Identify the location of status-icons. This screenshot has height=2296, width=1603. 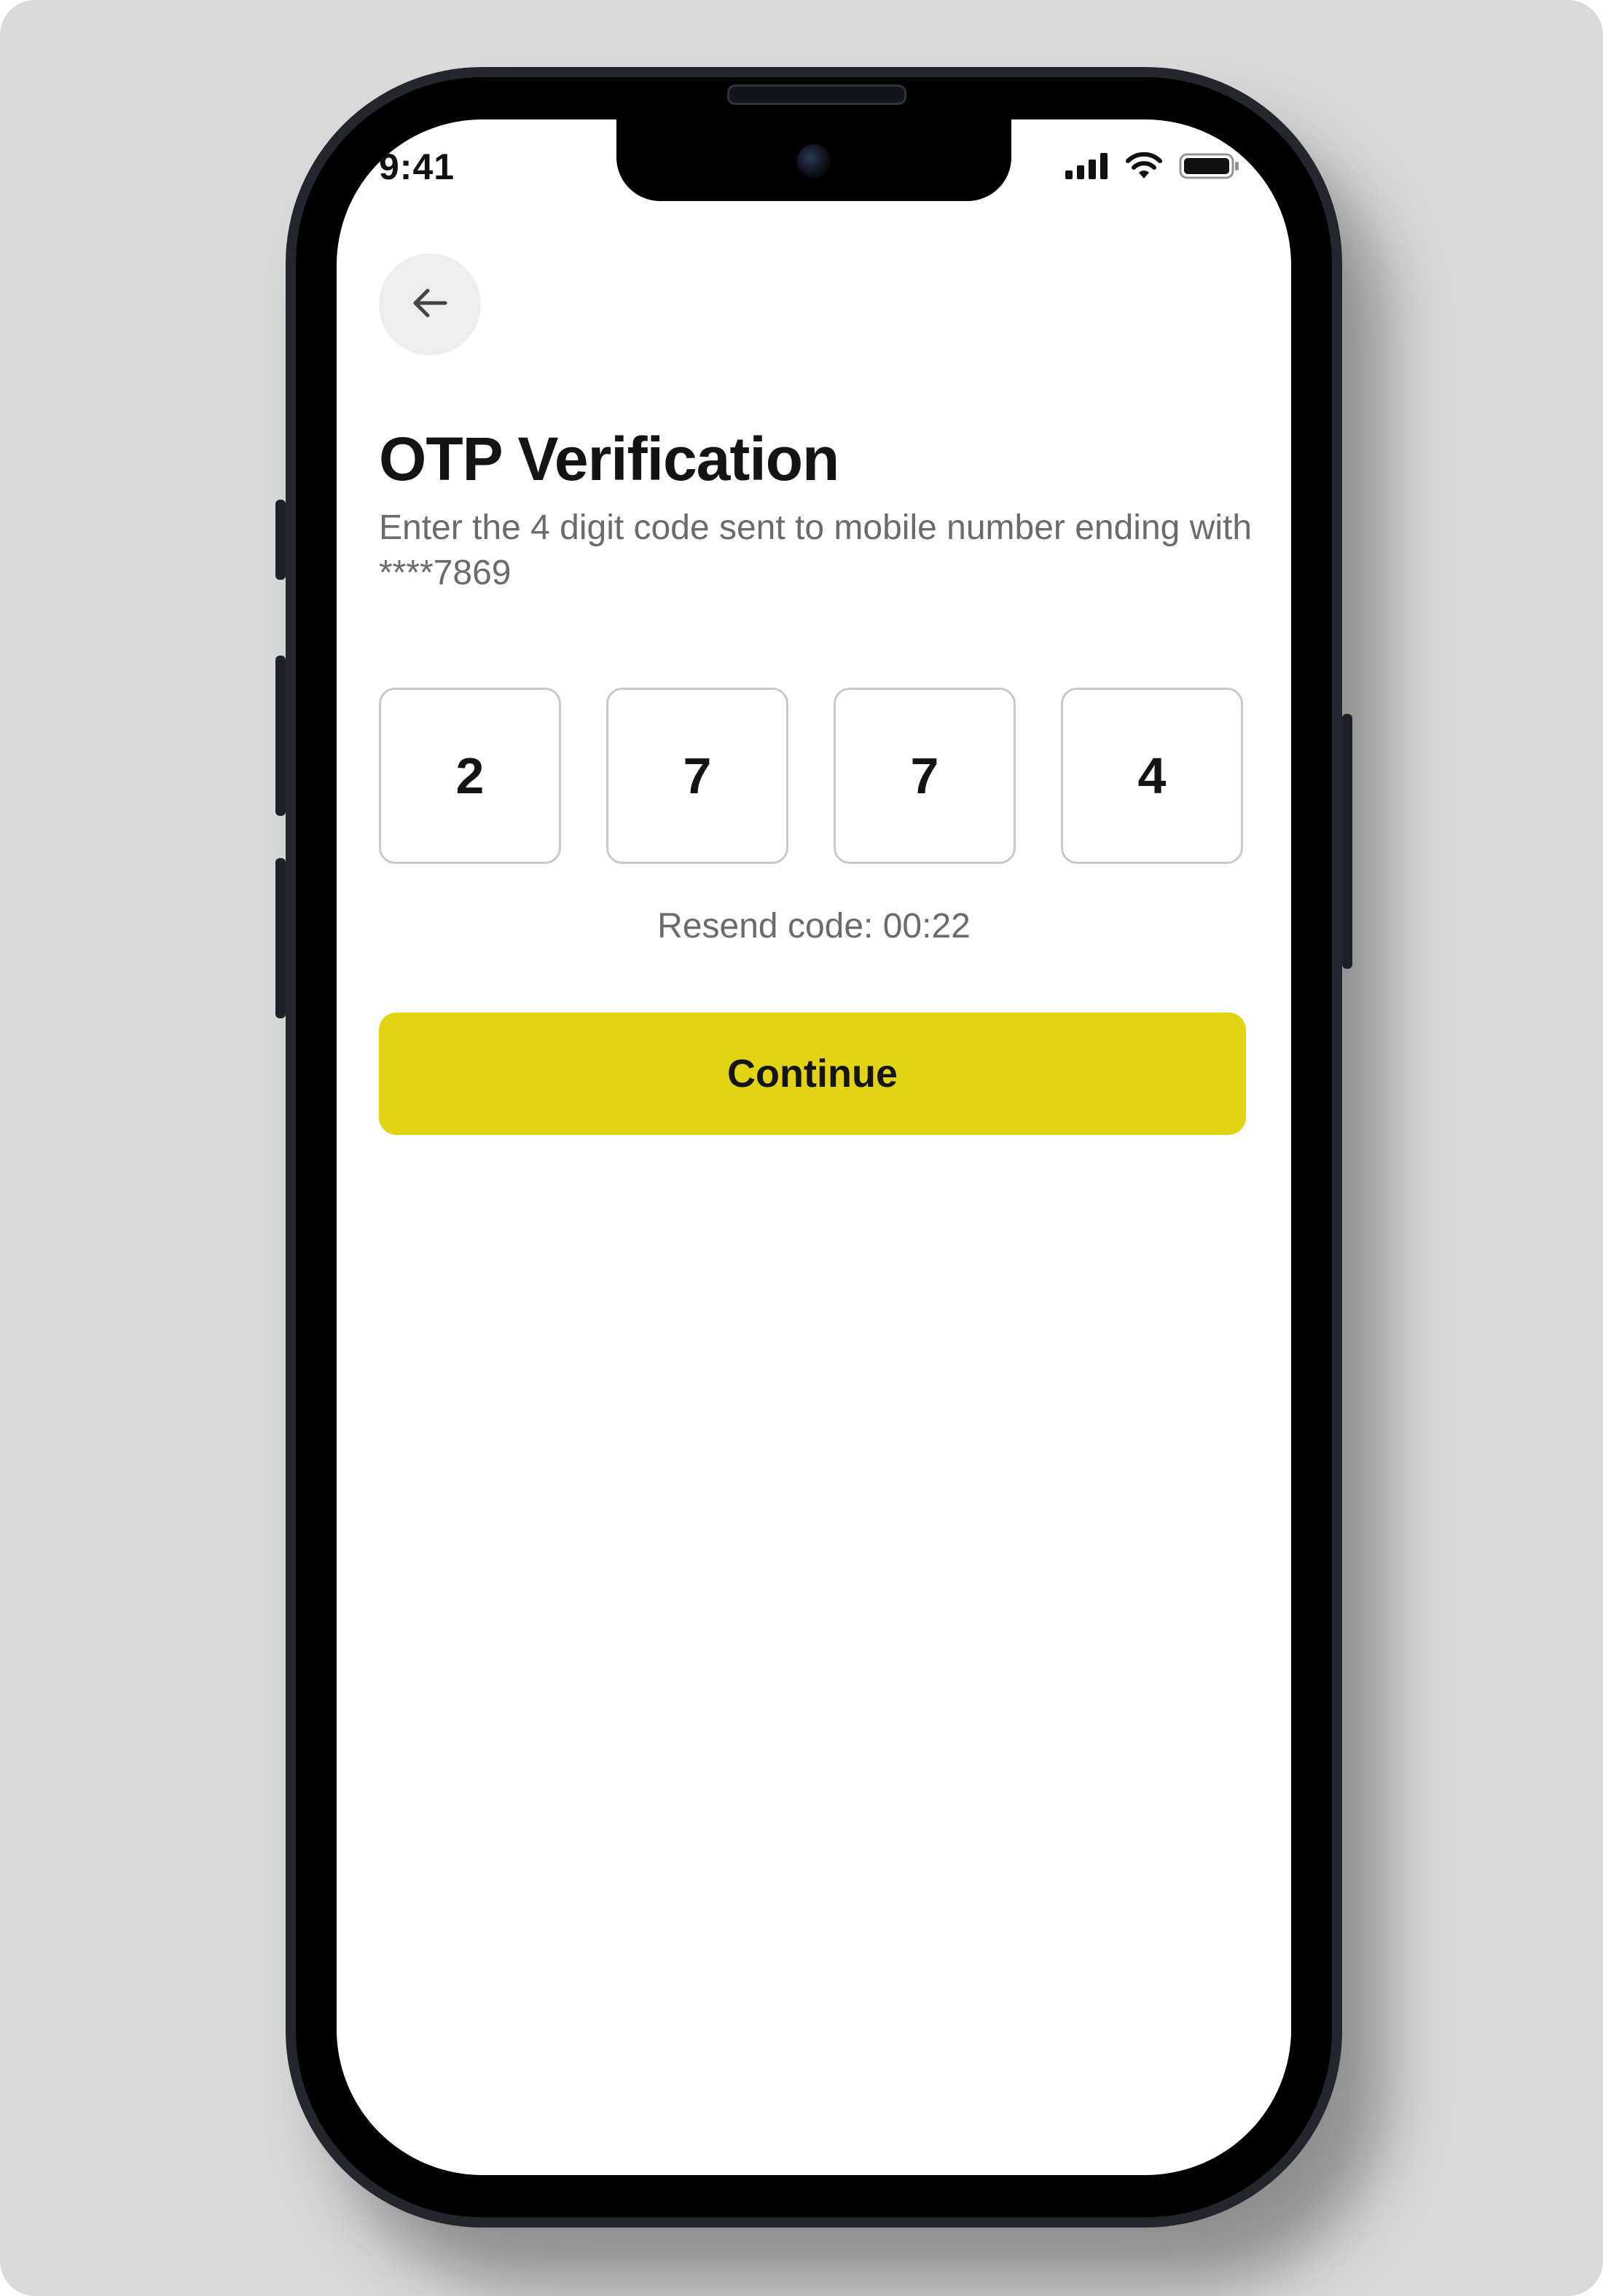
(1152, 168).